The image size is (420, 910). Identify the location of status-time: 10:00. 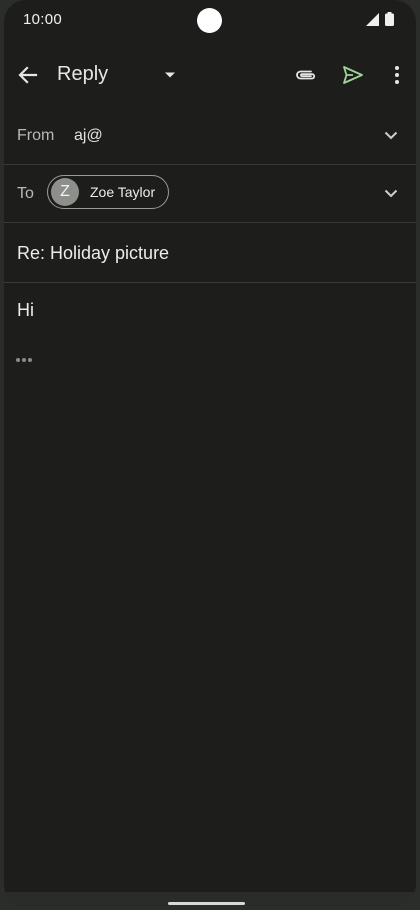
(43, 19).